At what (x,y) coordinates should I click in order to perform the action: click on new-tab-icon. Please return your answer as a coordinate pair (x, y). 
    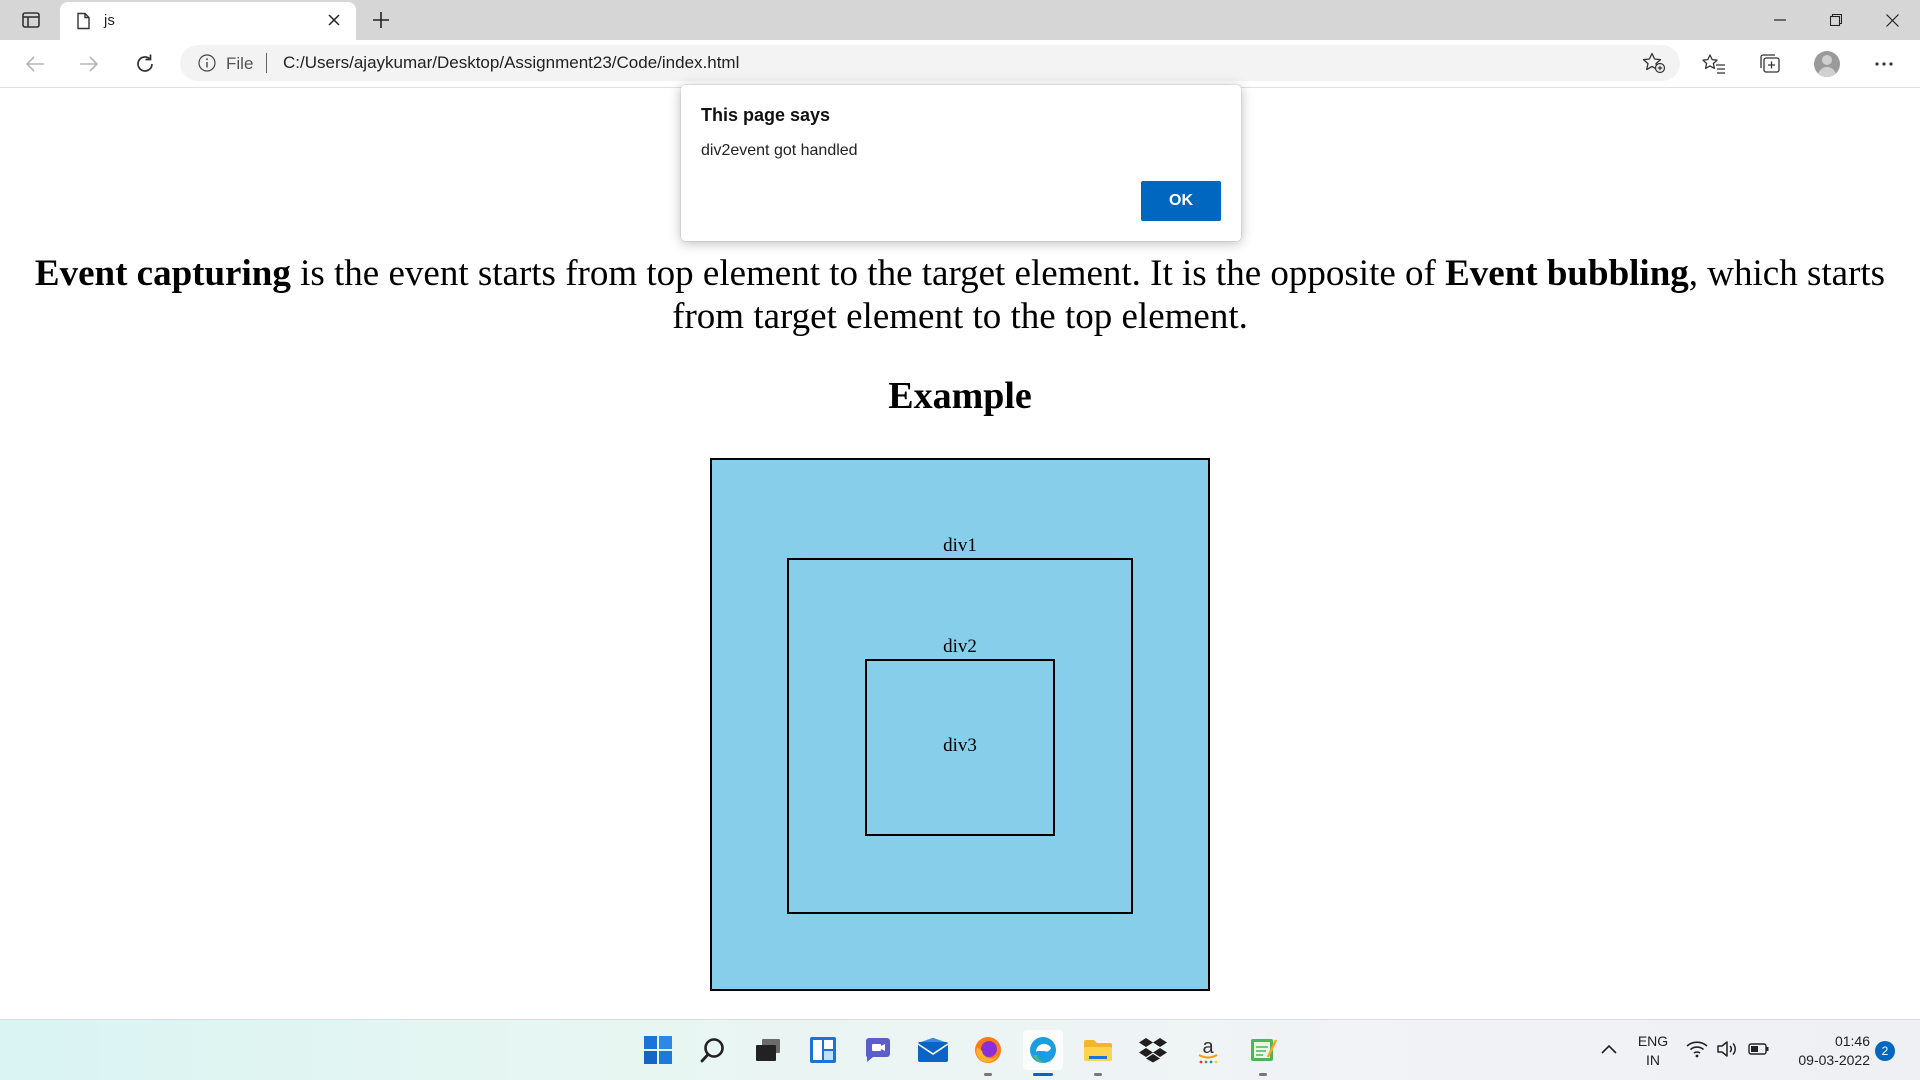
    Looking at the image, I should click on (381, 20).